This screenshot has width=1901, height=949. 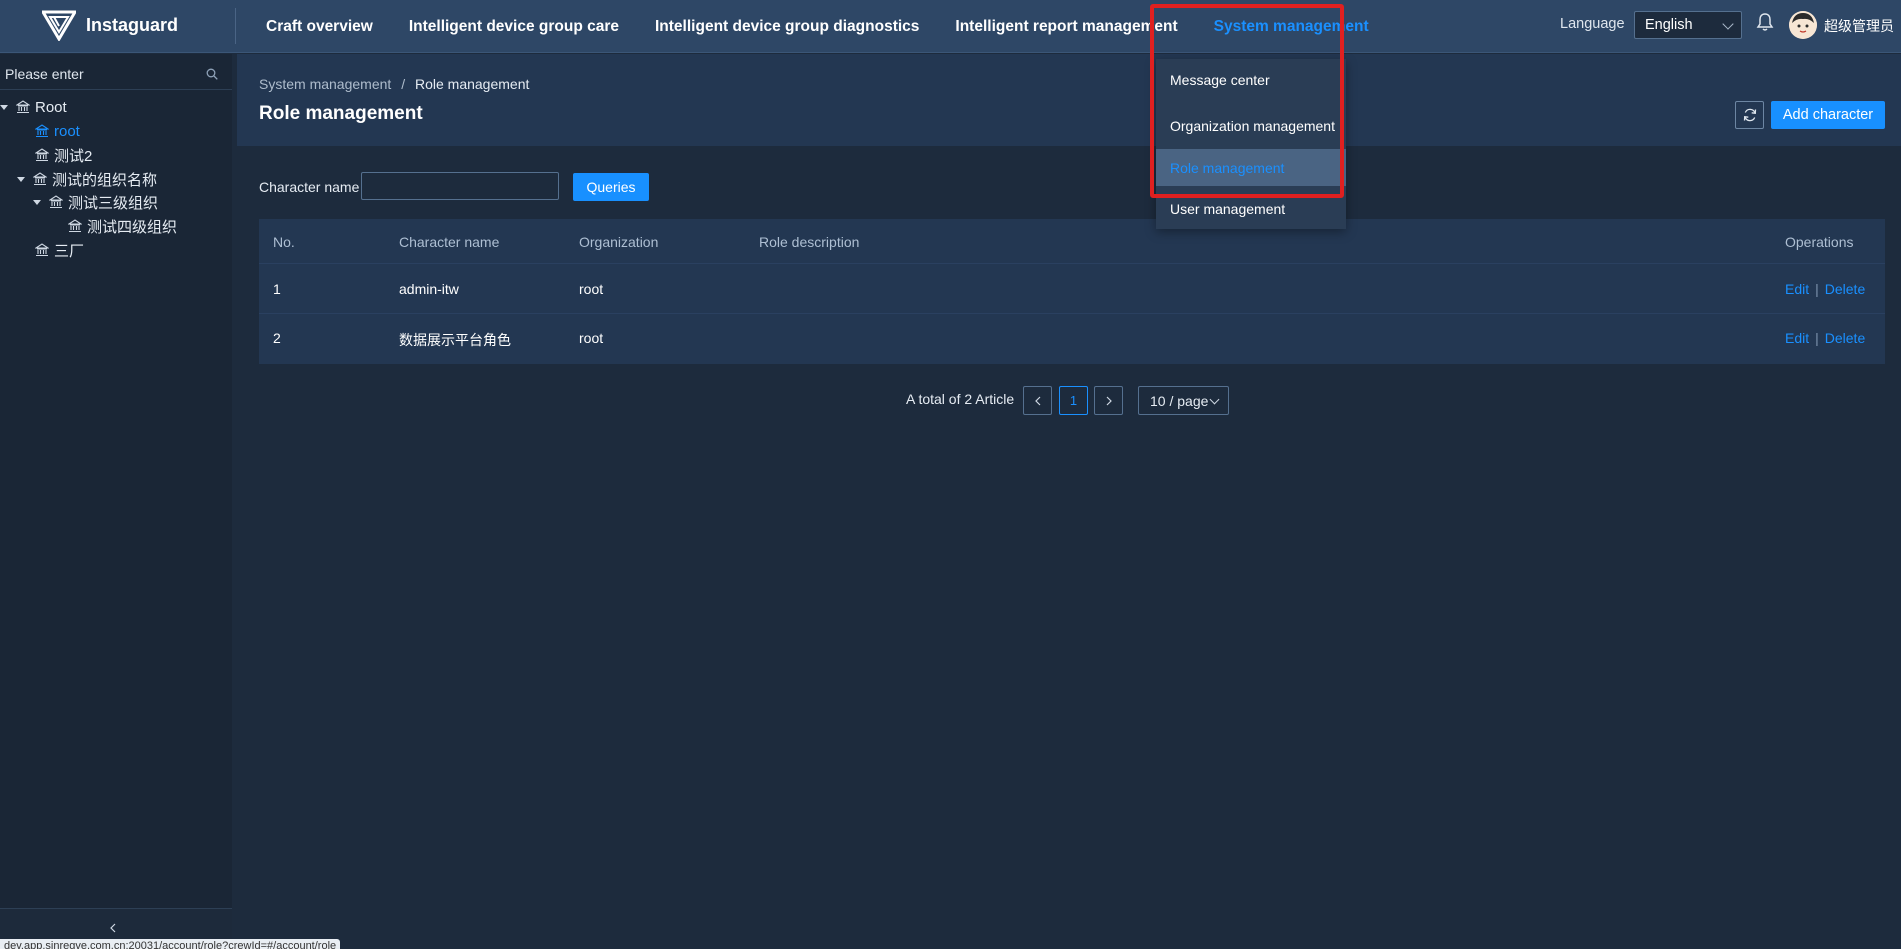 What do you see at coordinates (809, 242) in the screenshot?
I see `column-header-role-description: Role description` at bounding box center [809, 242].